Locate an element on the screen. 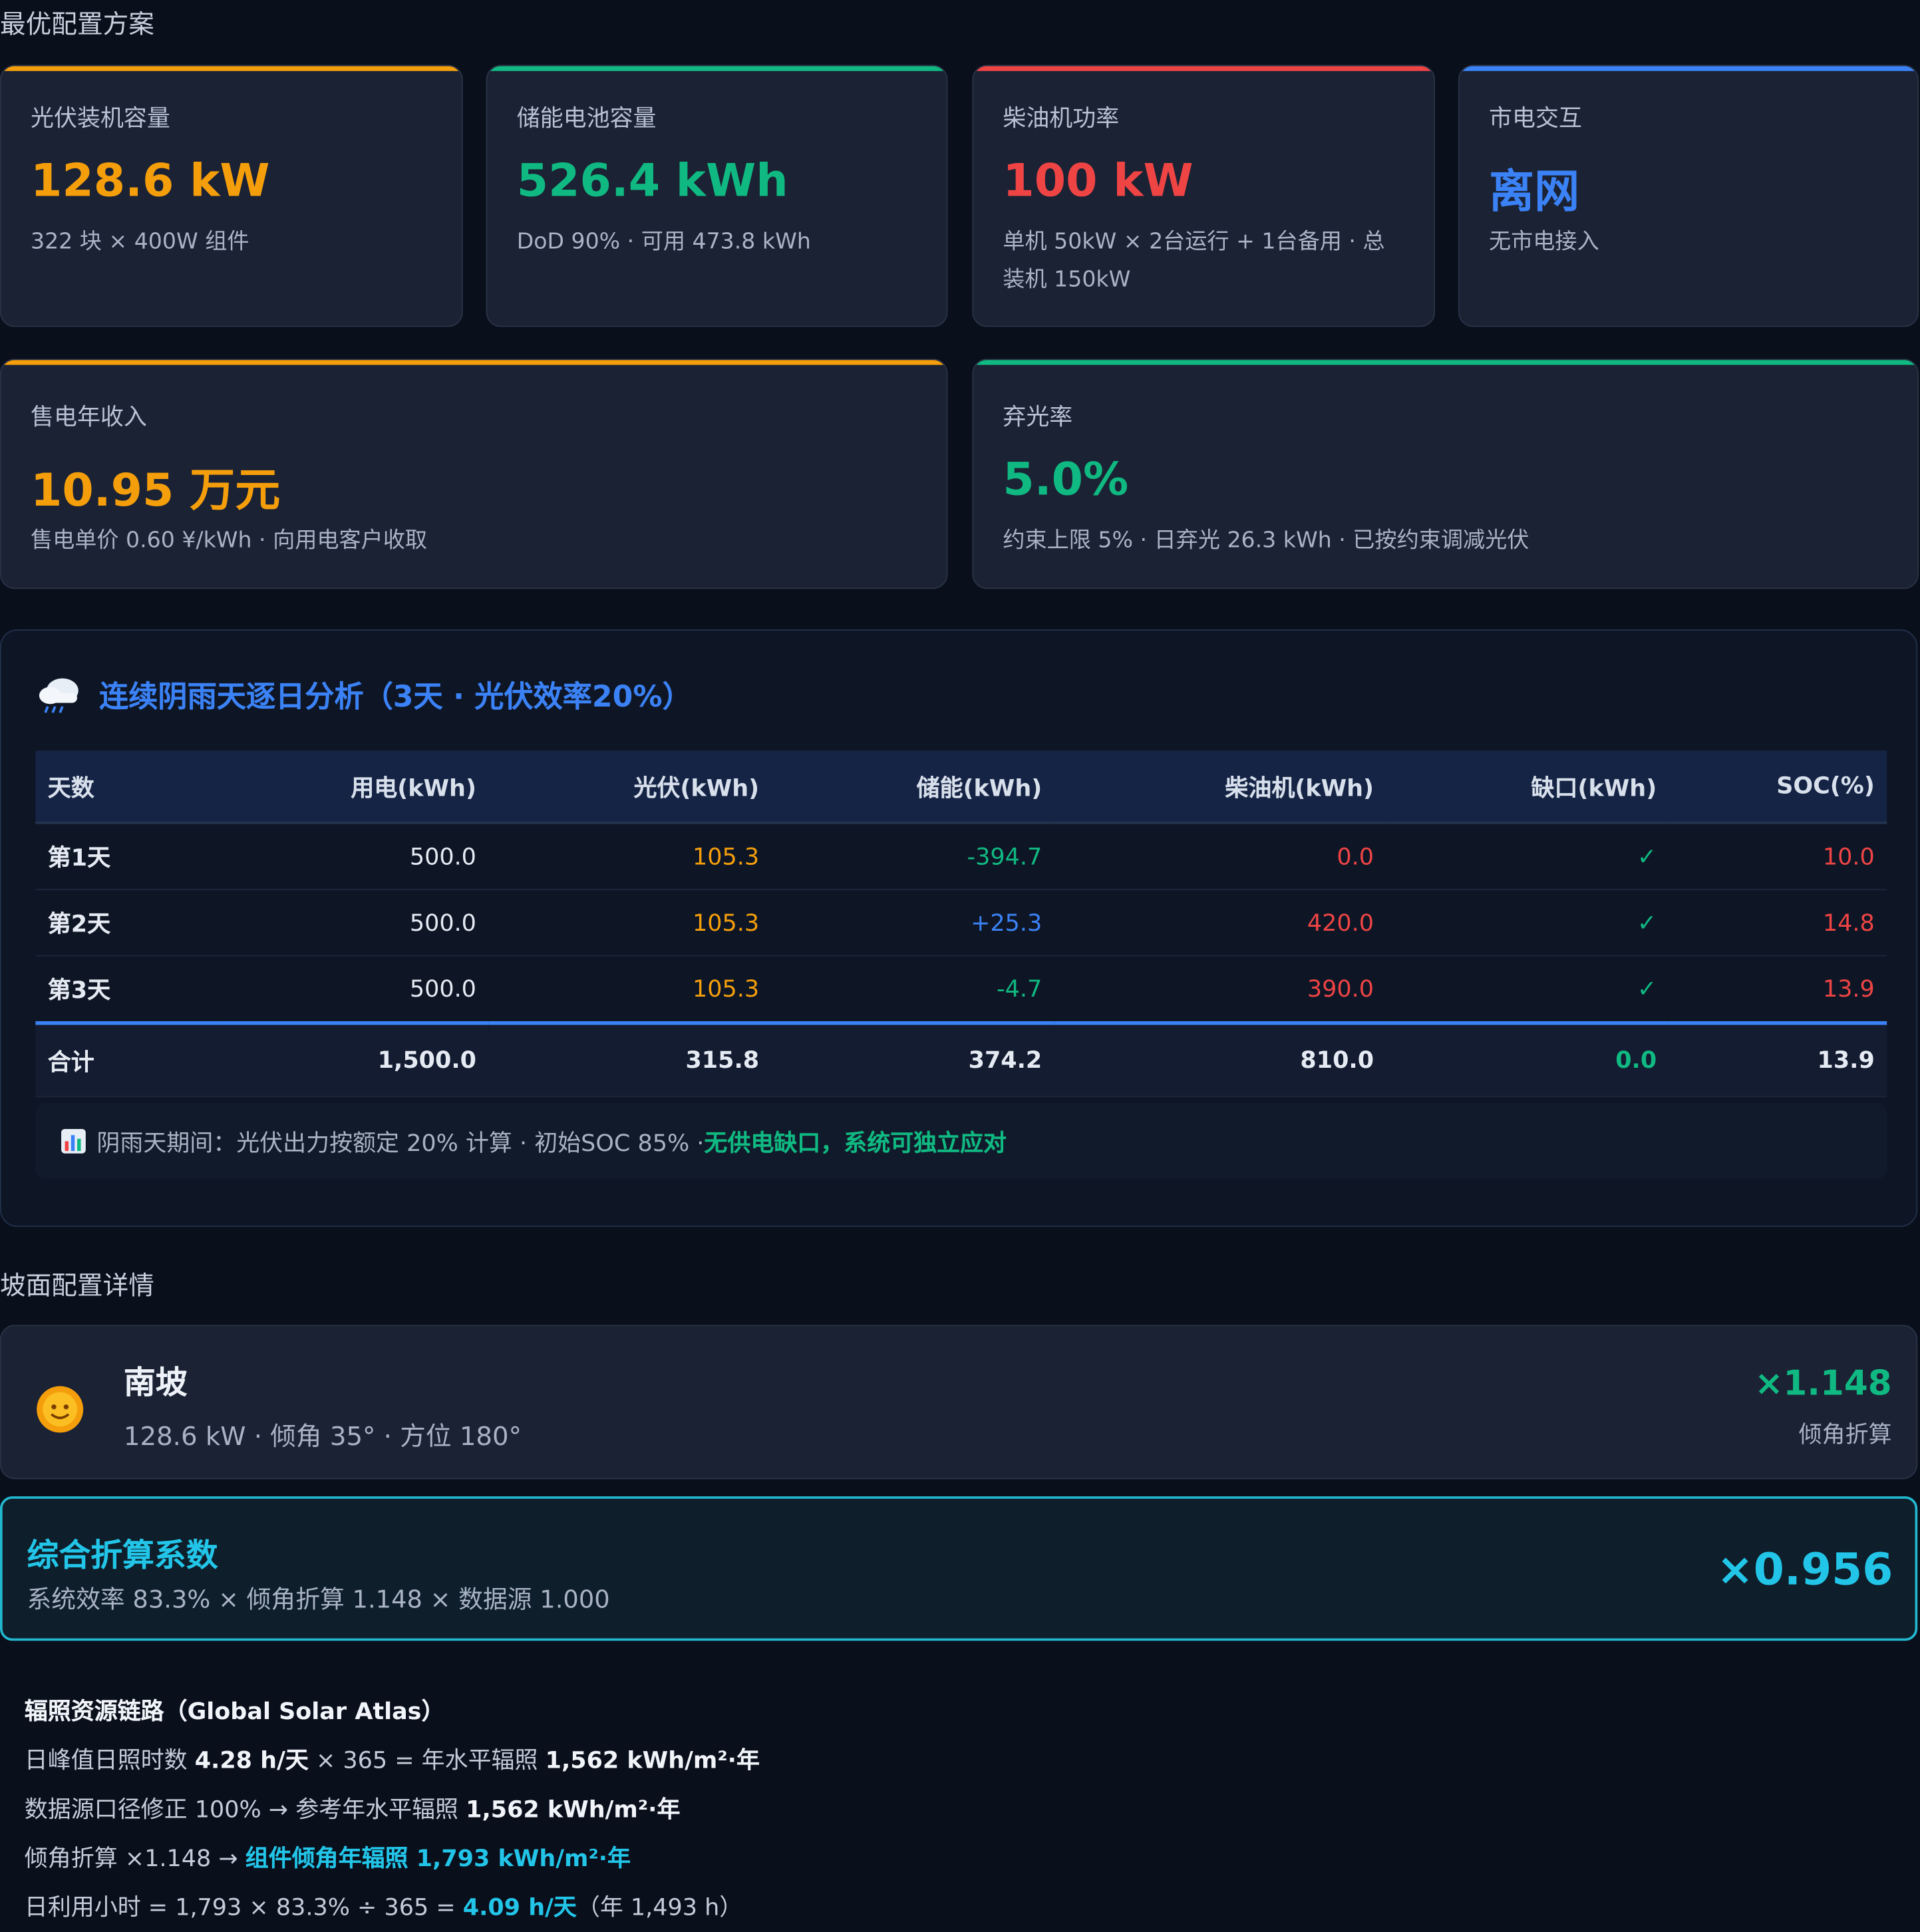 This screenshot has width=1920, height=1932. rainy-day-title: 连续阴雨天逐日分析（3天 · 光伏效率20%） is located at coordinates (365, 693).